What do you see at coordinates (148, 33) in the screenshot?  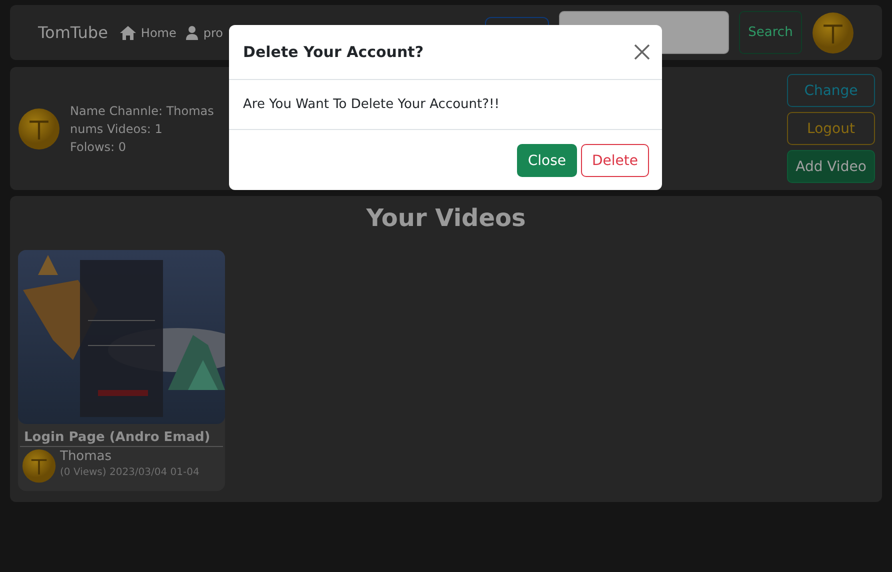 I see `nav-link: Home` at bounding box center [148, 33].